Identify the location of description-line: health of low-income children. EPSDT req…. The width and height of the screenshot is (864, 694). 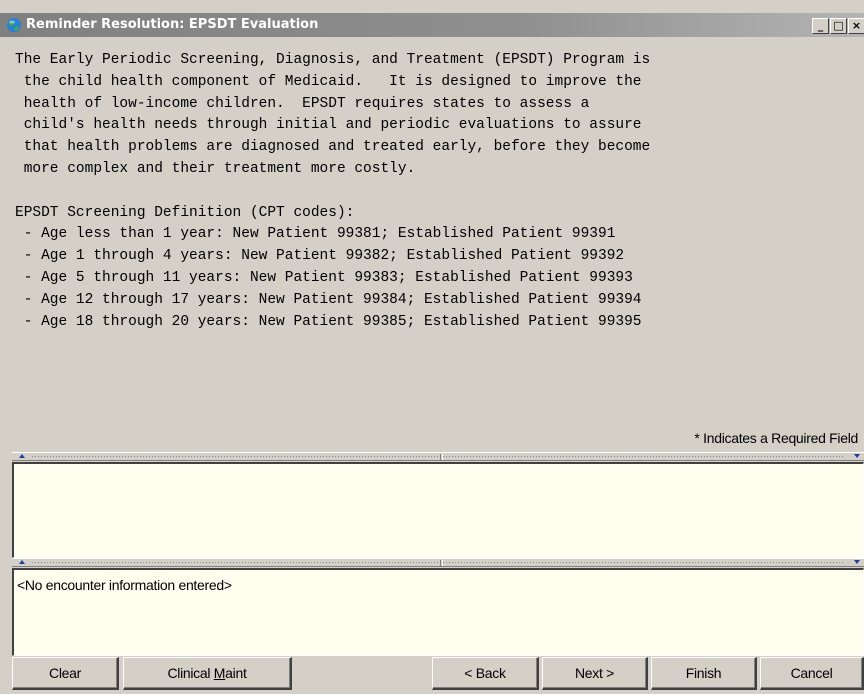
(302, 103).